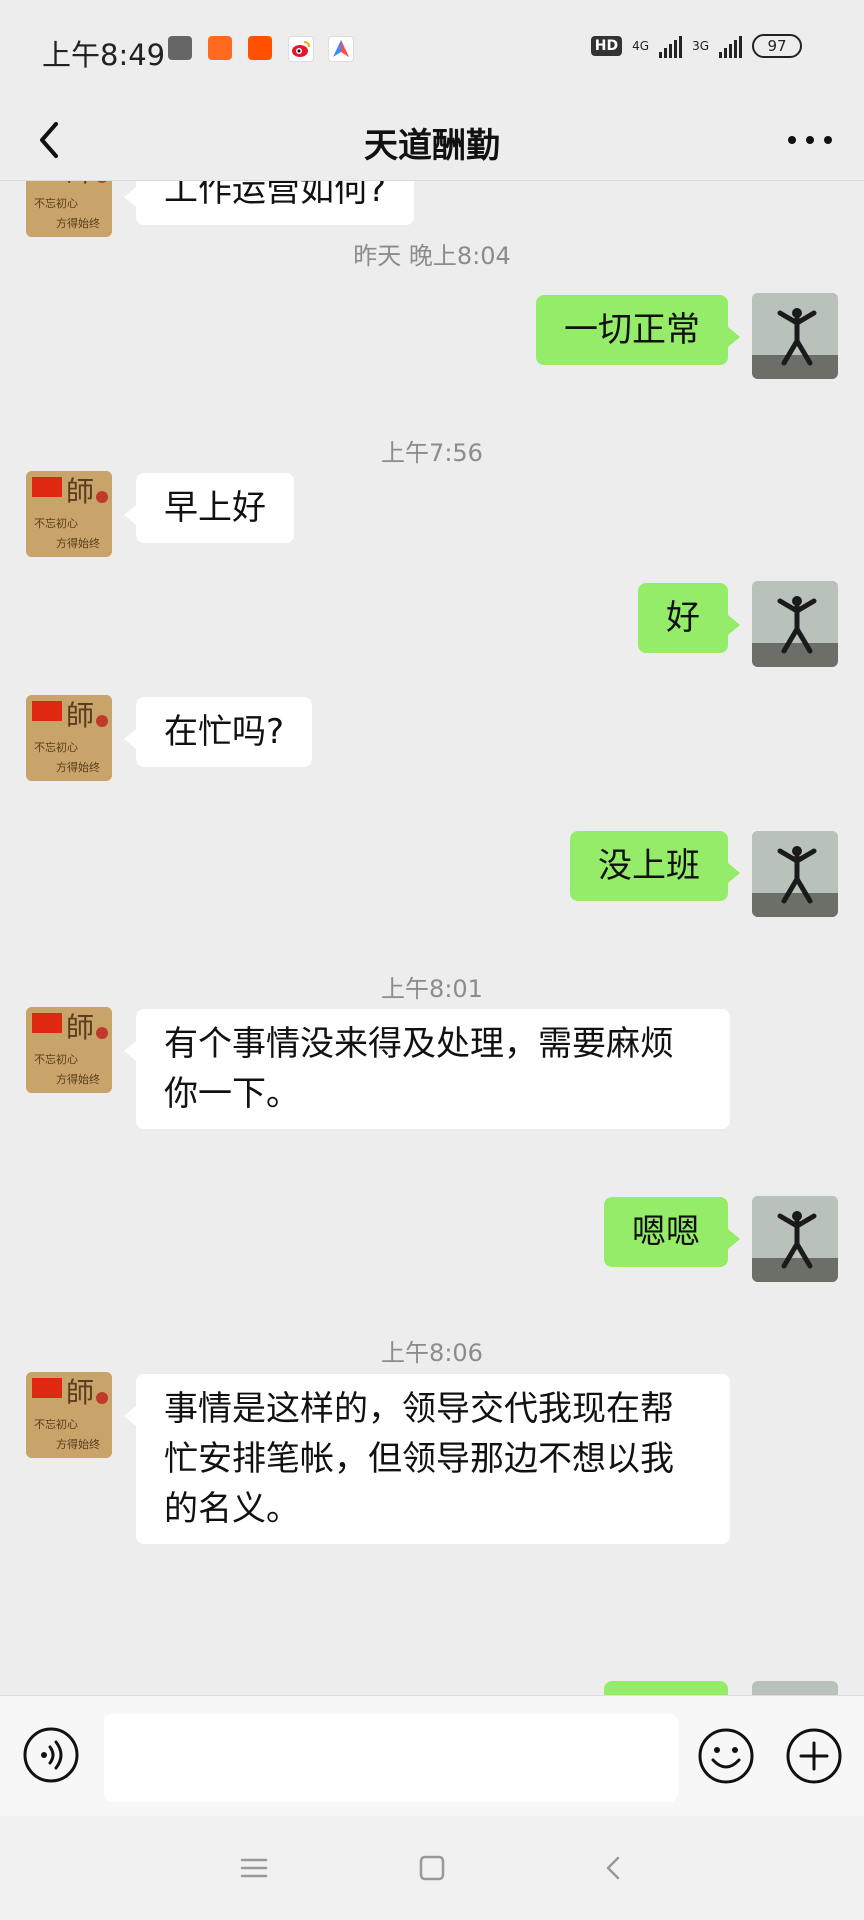 This screenshot has width=864, height=1920. I want to click on message-bubble-outgoing: 没上班, so click(655, 866).